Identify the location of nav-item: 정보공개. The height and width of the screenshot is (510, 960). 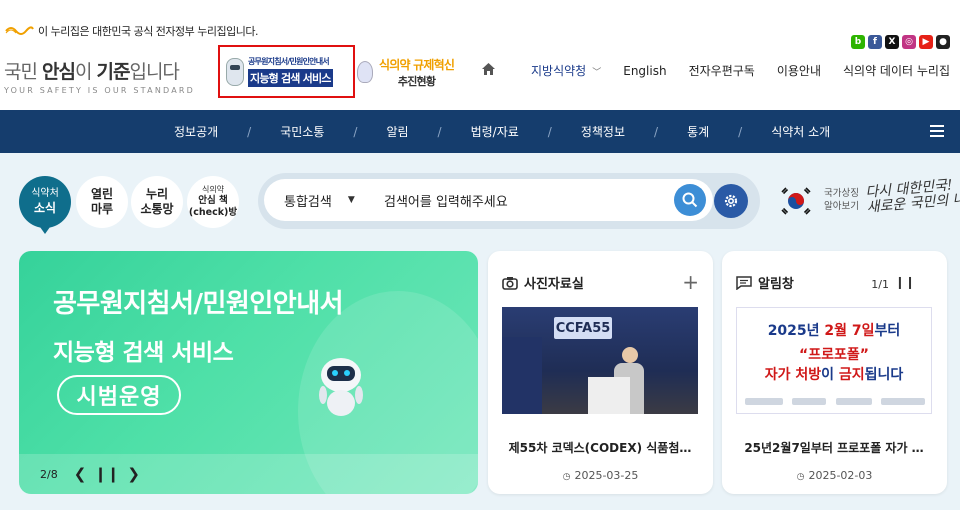
(196, 131).